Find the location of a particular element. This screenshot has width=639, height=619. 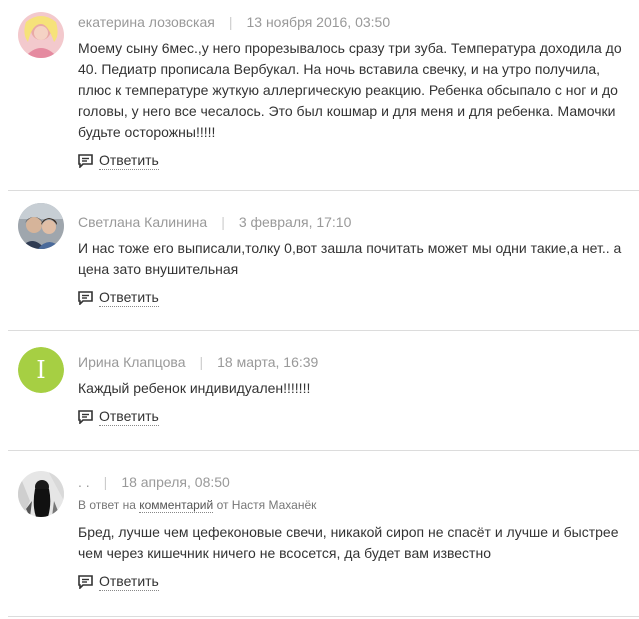

reply-to-prefix: В ответ на is located at coordinates (107, 505).